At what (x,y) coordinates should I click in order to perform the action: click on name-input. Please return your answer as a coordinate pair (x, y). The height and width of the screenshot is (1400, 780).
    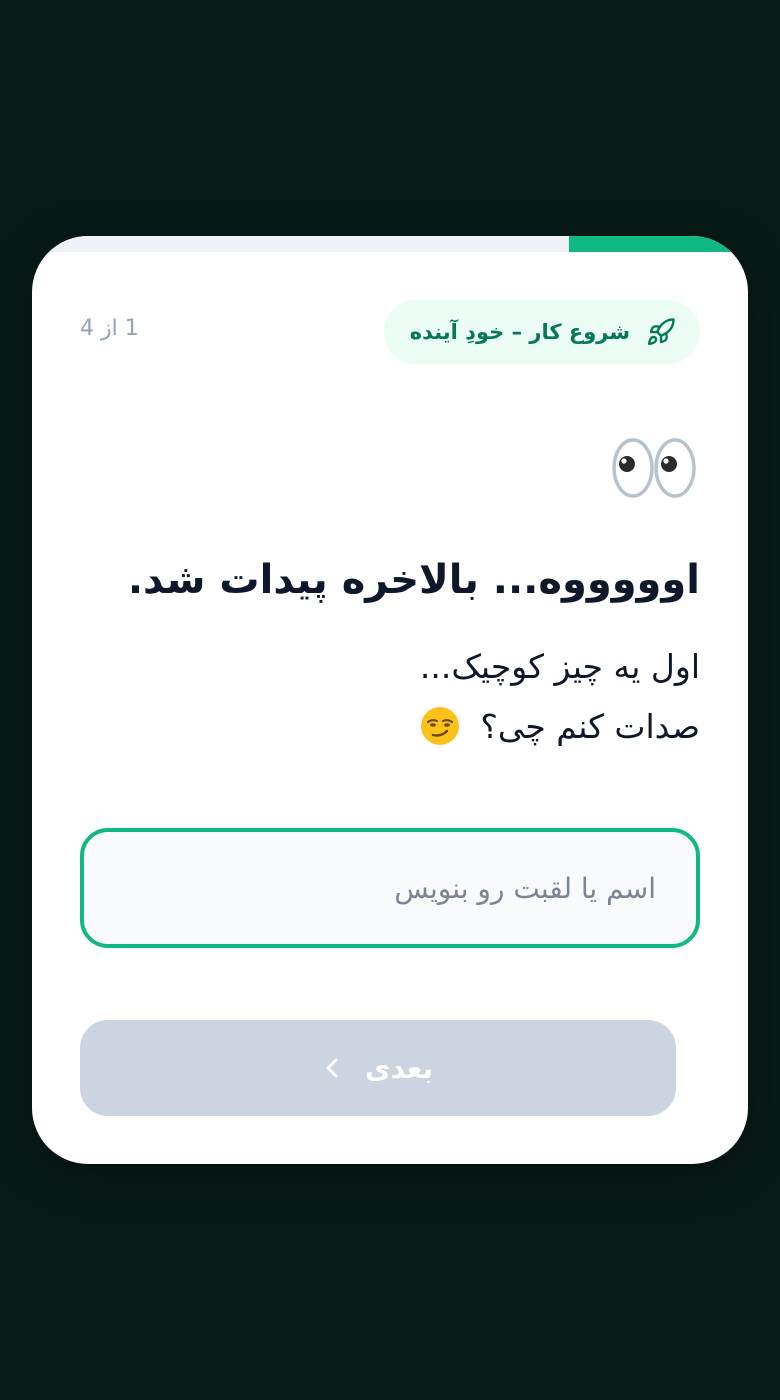
    Looking at the image, I should click on (390, 888).